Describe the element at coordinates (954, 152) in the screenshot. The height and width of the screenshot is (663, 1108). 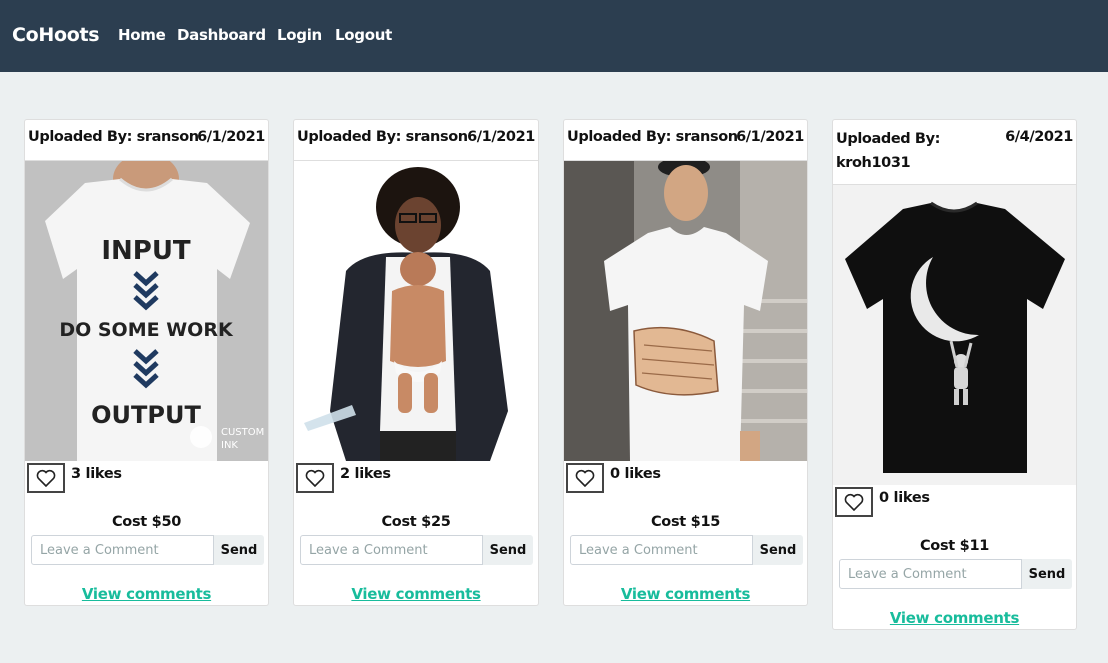
I see `card-header: Uploaded By: kroh1031 6/4/2021` at that location.